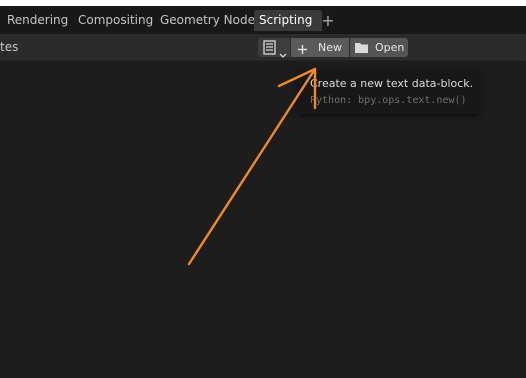 This screenshot has width=526, height=378. I want to click on text-datablock-icon, so click(269, 49).